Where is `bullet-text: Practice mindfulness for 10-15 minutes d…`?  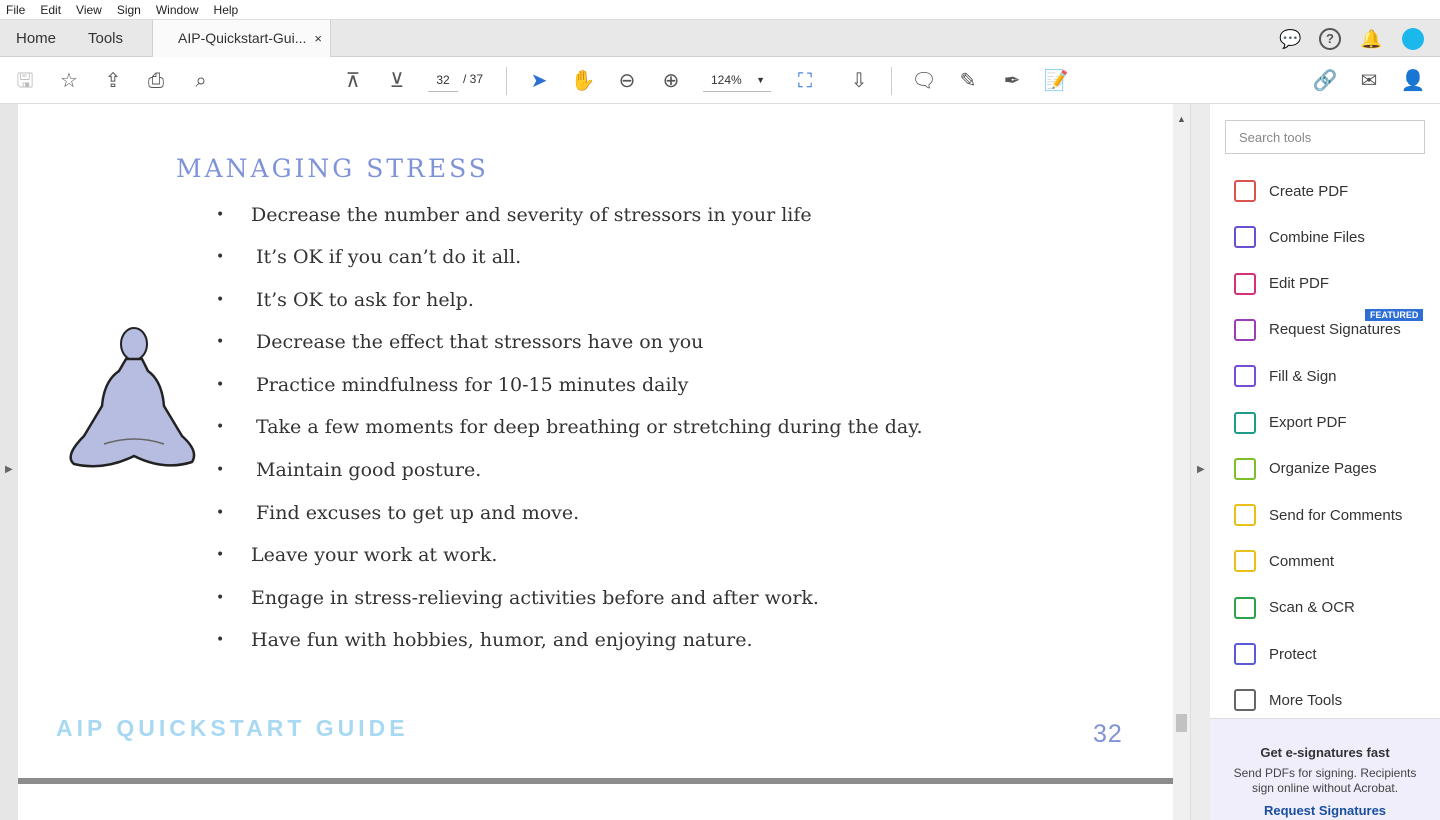 bullet-text: Practice mindfulness for 10-15 minutes d… is located at coordinates (472, 385).